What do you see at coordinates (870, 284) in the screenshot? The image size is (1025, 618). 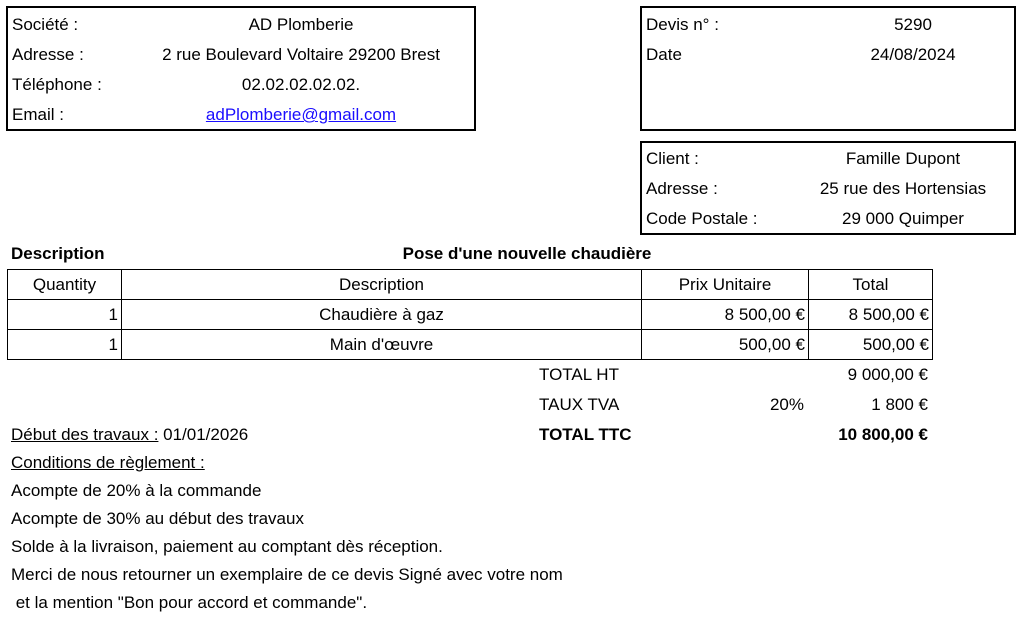 I see `header-total: Total` at bounding box center [870, 284].